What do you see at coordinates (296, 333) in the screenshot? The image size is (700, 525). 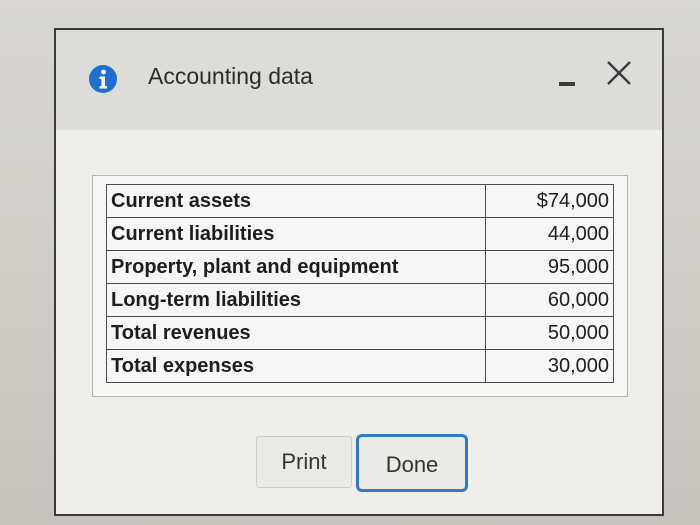 I see `row-label: Total revenues` at bounding box center [296, 333].